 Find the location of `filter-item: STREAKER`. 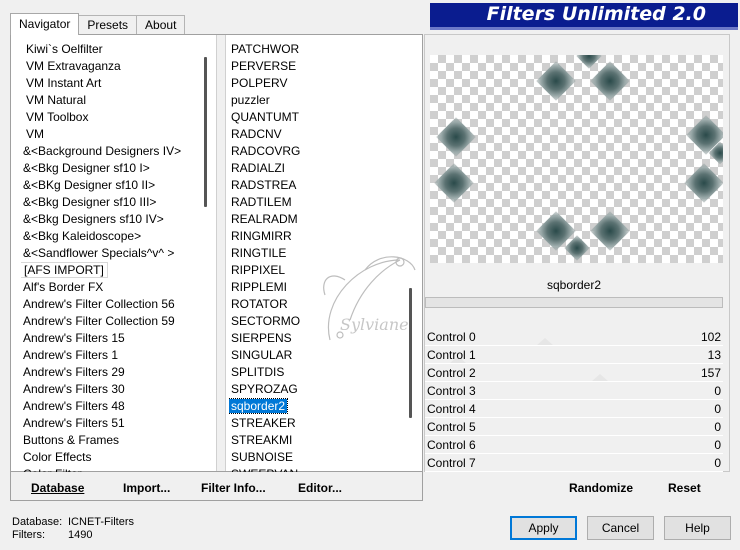

filter-item: STREAKER is located at coordinates (319, 423).